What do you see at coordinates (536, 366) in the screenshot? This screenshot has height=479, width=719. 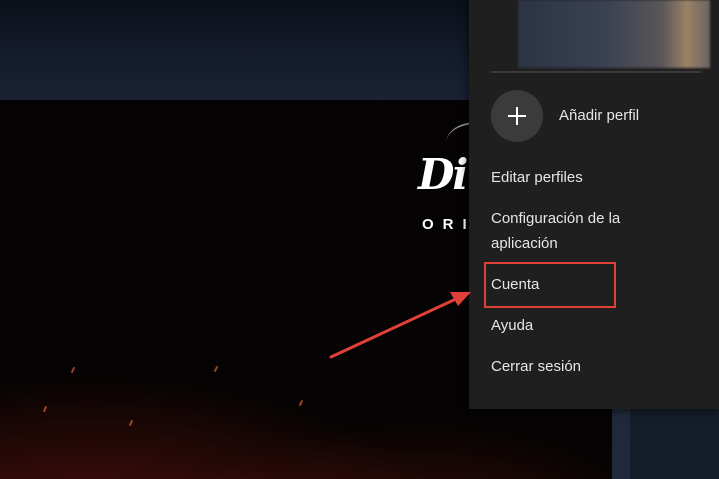 I see `menu-item-logout: Cerrar sesión` at bounding box center [536, 366].